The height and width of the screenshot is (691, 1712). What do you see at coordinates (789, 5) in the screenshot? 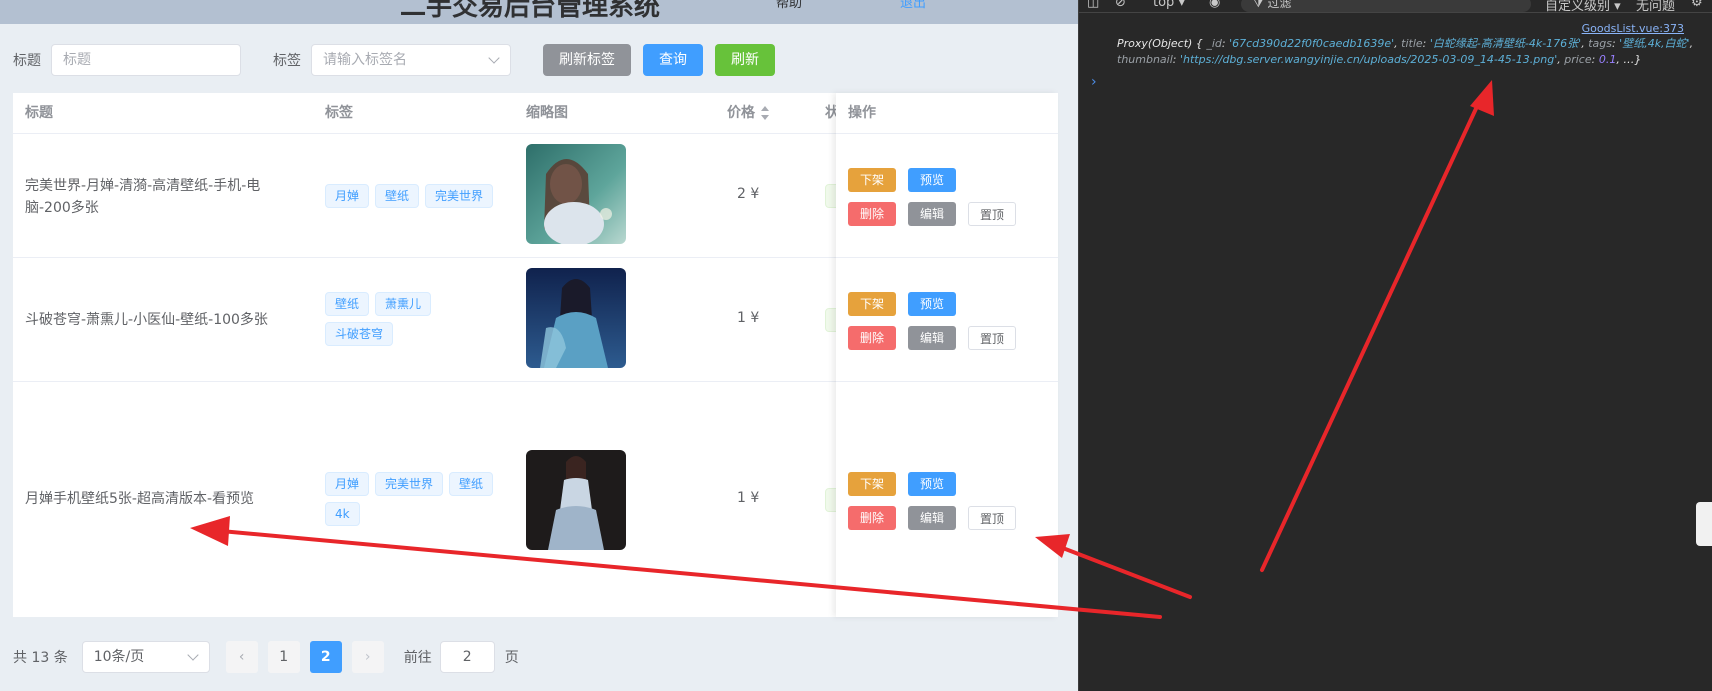
I see `header-link-help: 帮助` at bounding box center [789, 5].